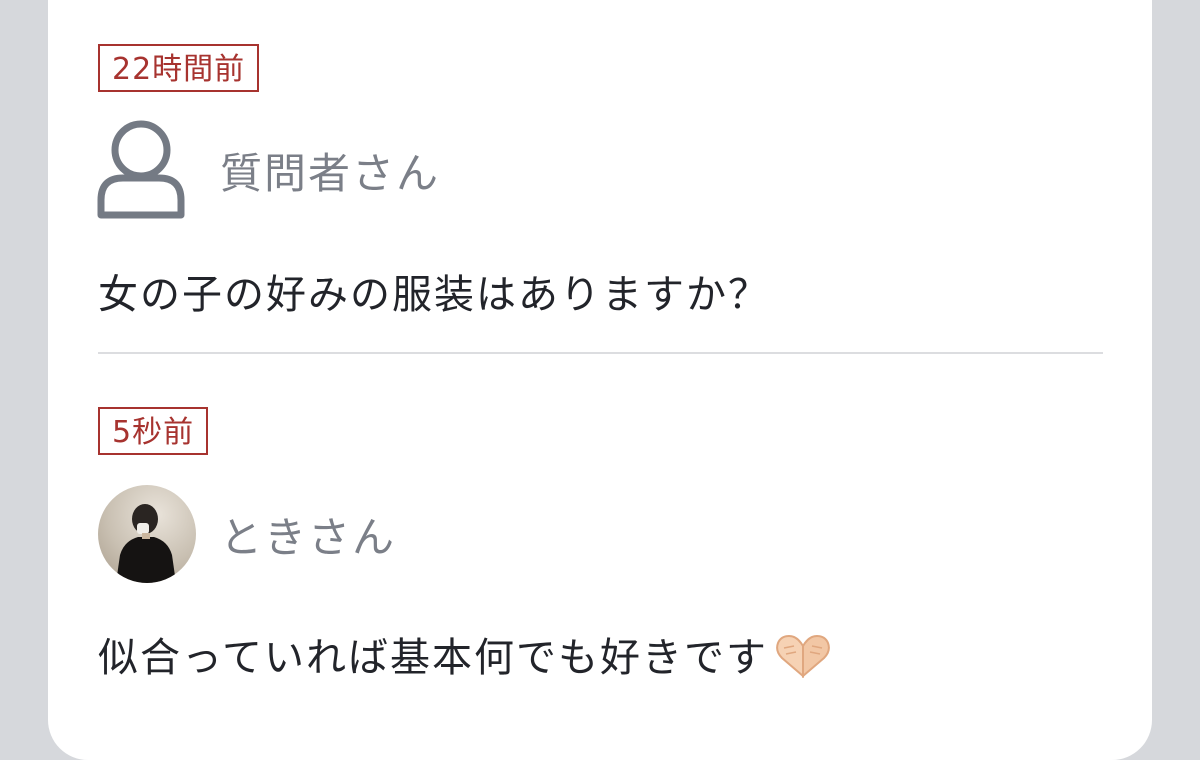 The height and width of the screenshot is (760, 1200). I want to click on answer-text-row: 似合っていれば基本何でも好きです, so click(466, 656).